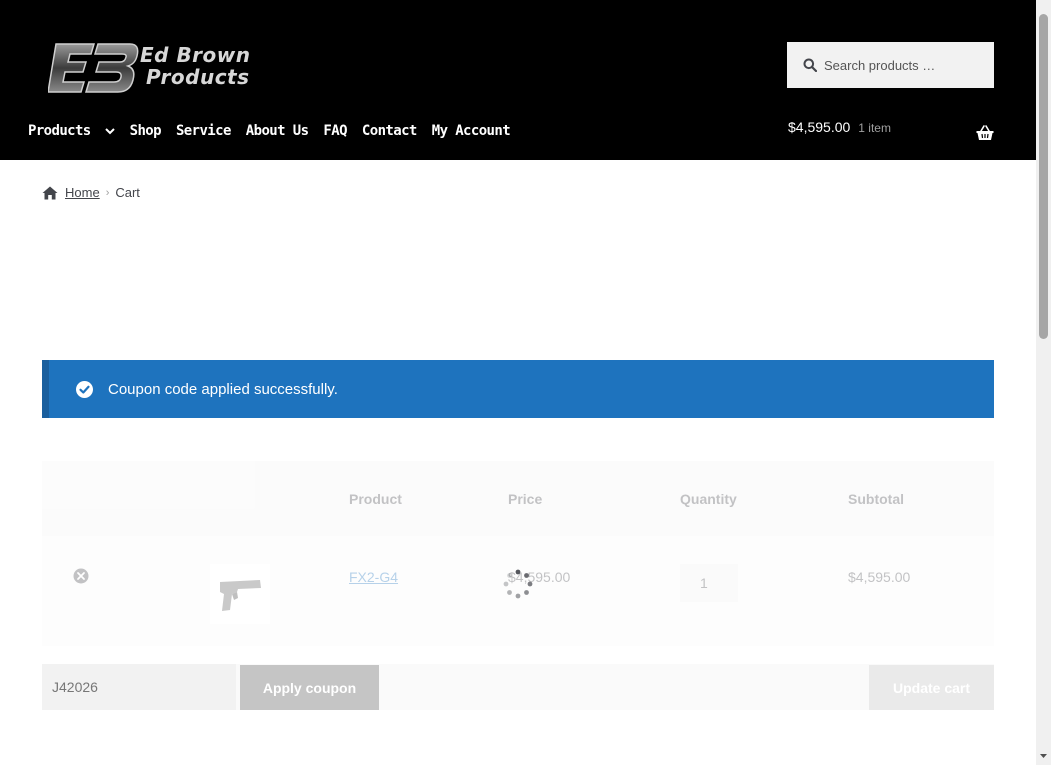  I want to click on nav-item-about-us: About Us, so click(277, 131).